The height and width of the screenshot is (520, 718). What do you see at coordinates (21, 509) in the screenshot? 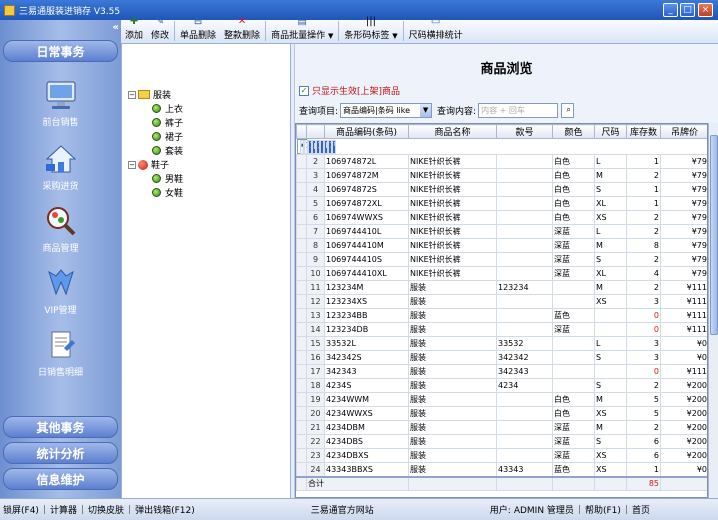
I see `lock-screen-link: 锁屏(F4)` at bounding box center [21, 509].